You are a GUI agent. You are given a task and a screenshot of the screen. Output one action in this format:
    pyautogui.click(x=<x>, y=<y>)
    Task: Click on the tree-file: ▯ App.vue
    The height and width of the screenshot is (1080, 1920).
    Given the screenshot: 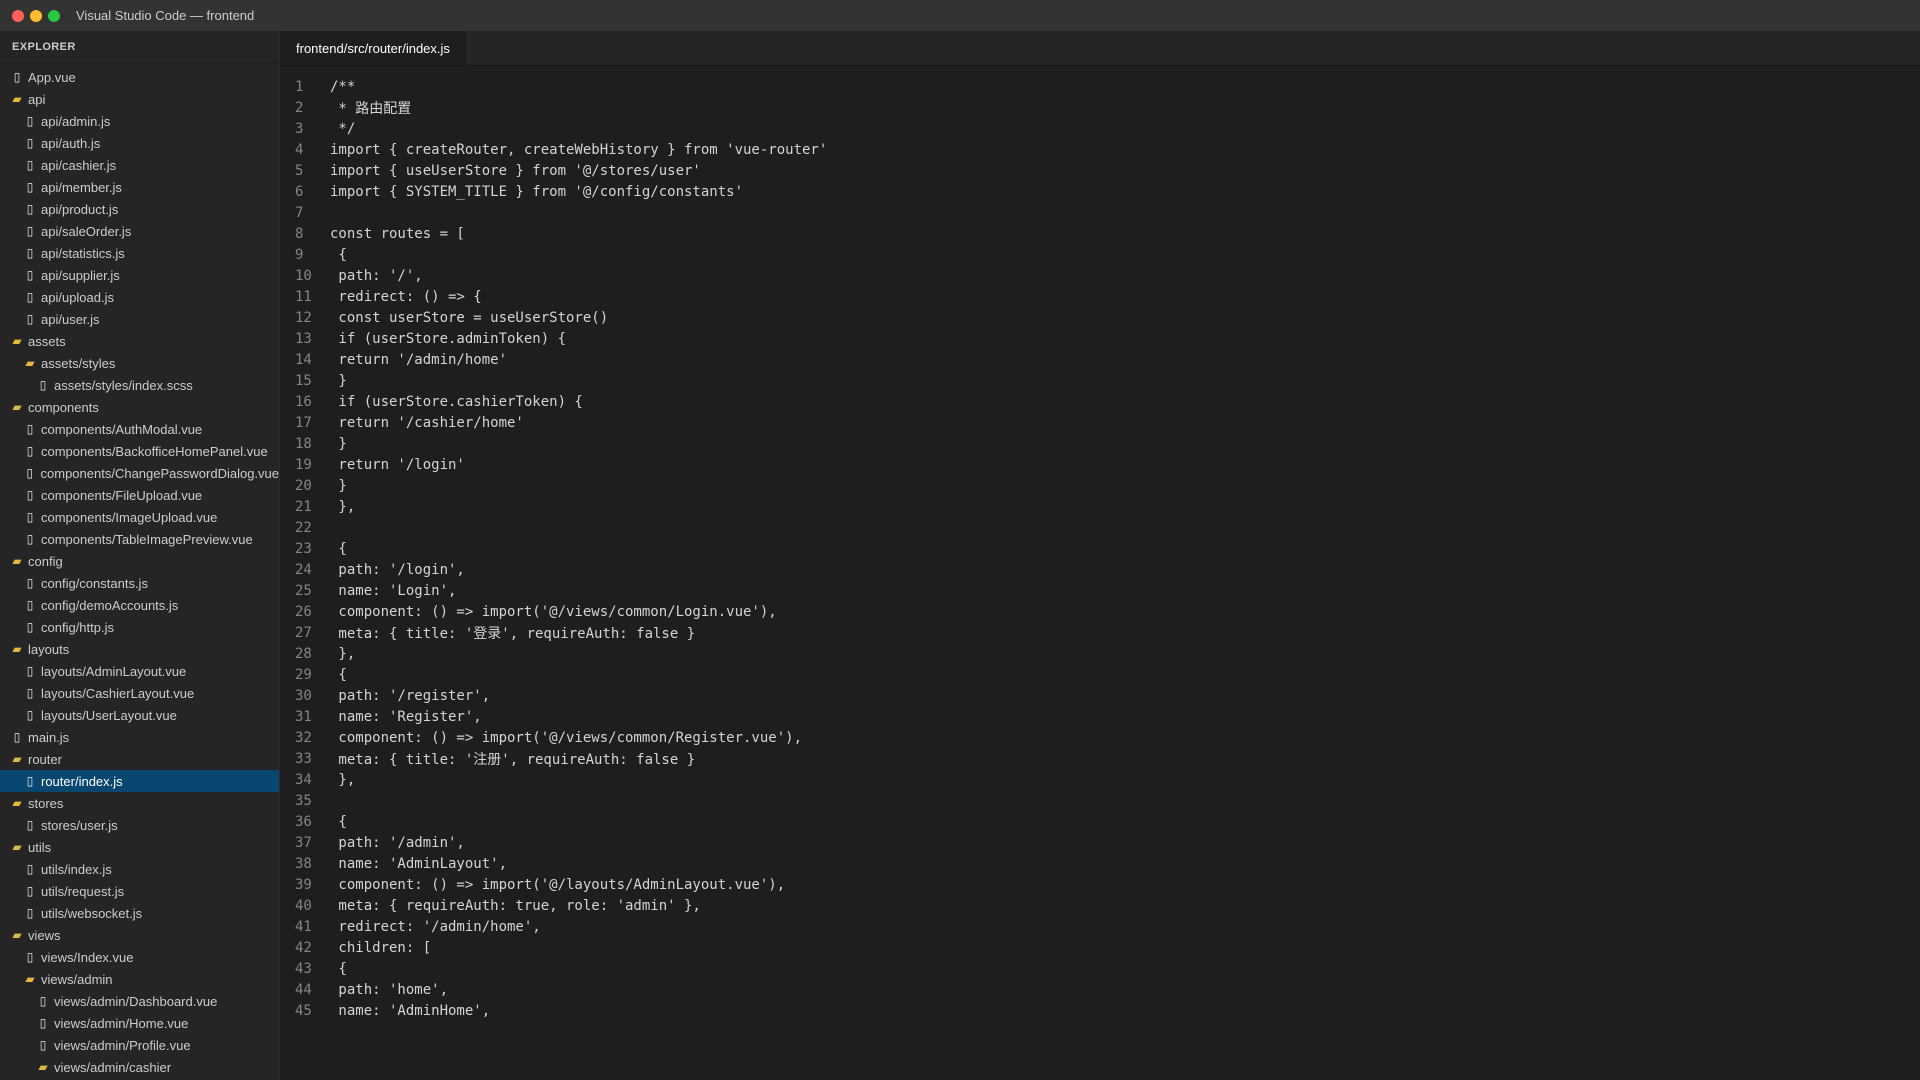 What is the action you would take?
    pyautogui.click(x=139, y=77)
    